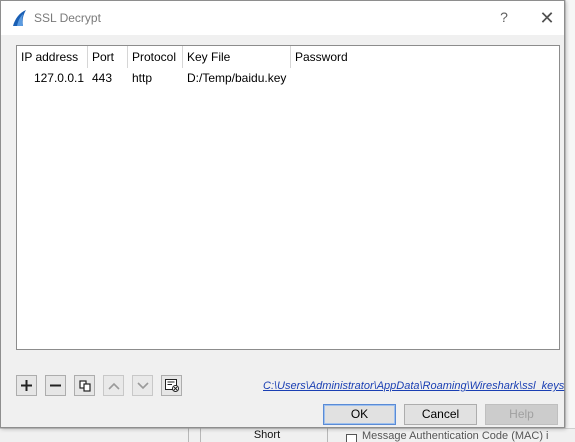  I want to click on column-header-password: Password, so click(425, 57).